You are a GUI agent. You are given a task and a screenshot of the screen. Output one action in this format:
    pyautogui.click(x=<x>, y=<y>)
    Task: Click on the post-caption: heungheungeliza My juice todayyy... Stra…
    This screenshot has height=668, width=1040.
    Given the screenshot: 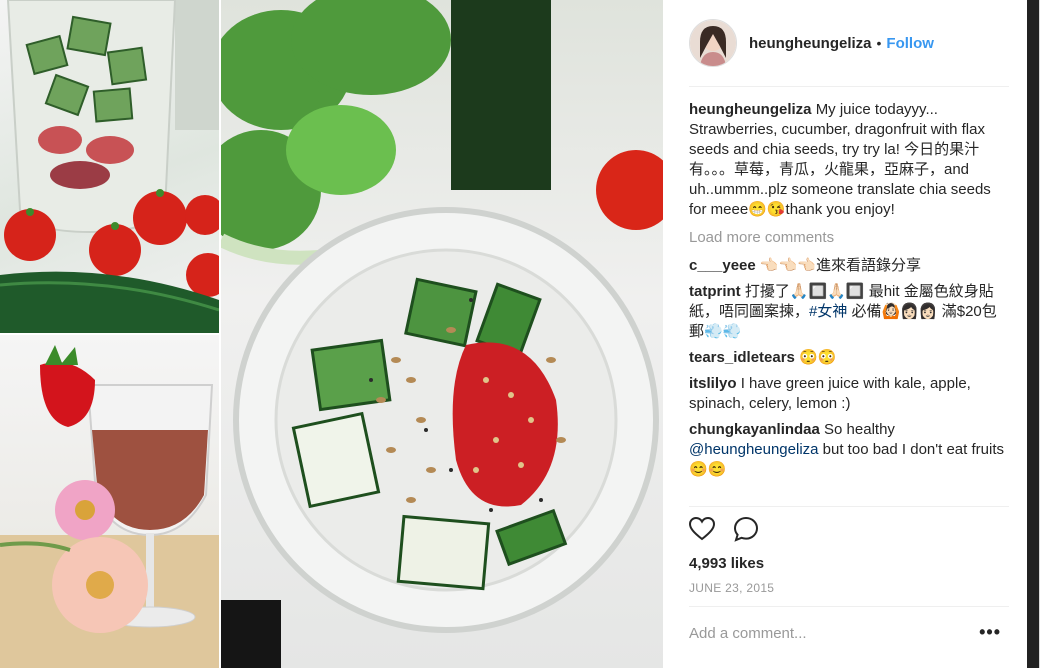 What is the action you would take?
    pyautogui.click(x=850, y=160)
    